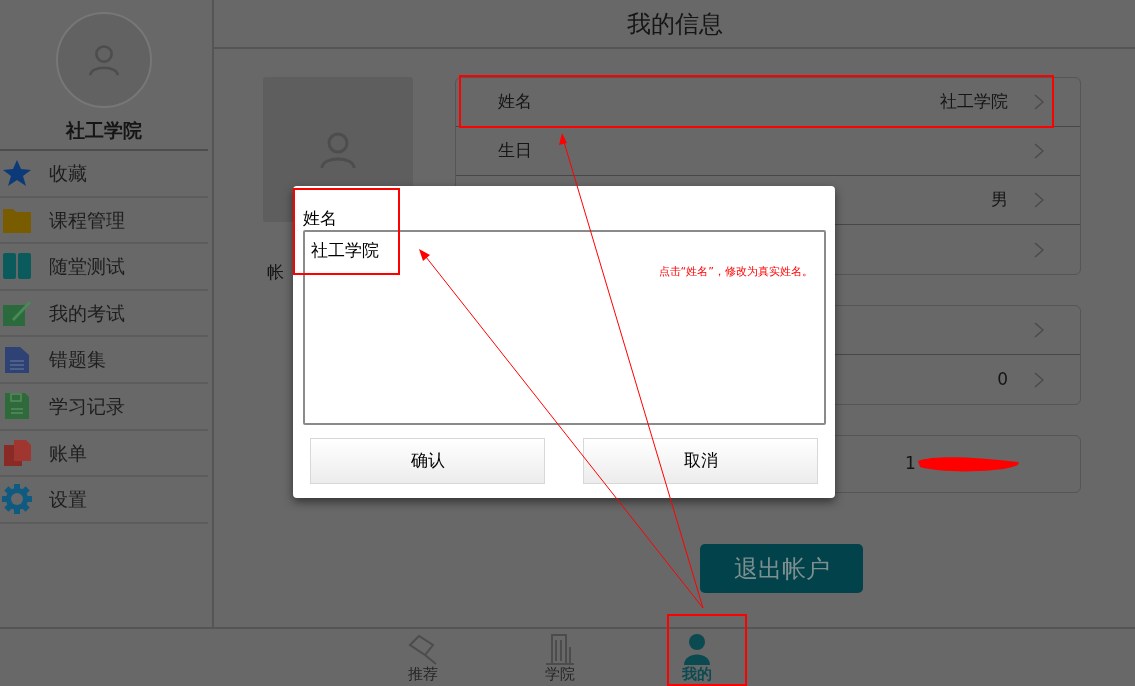 Image resolution: width=1135 pixels, height=686 pixels. Describe the element at coordinates (87, 267) in the screenshot. I see `sidebar-label: 随堂测试` at that location.